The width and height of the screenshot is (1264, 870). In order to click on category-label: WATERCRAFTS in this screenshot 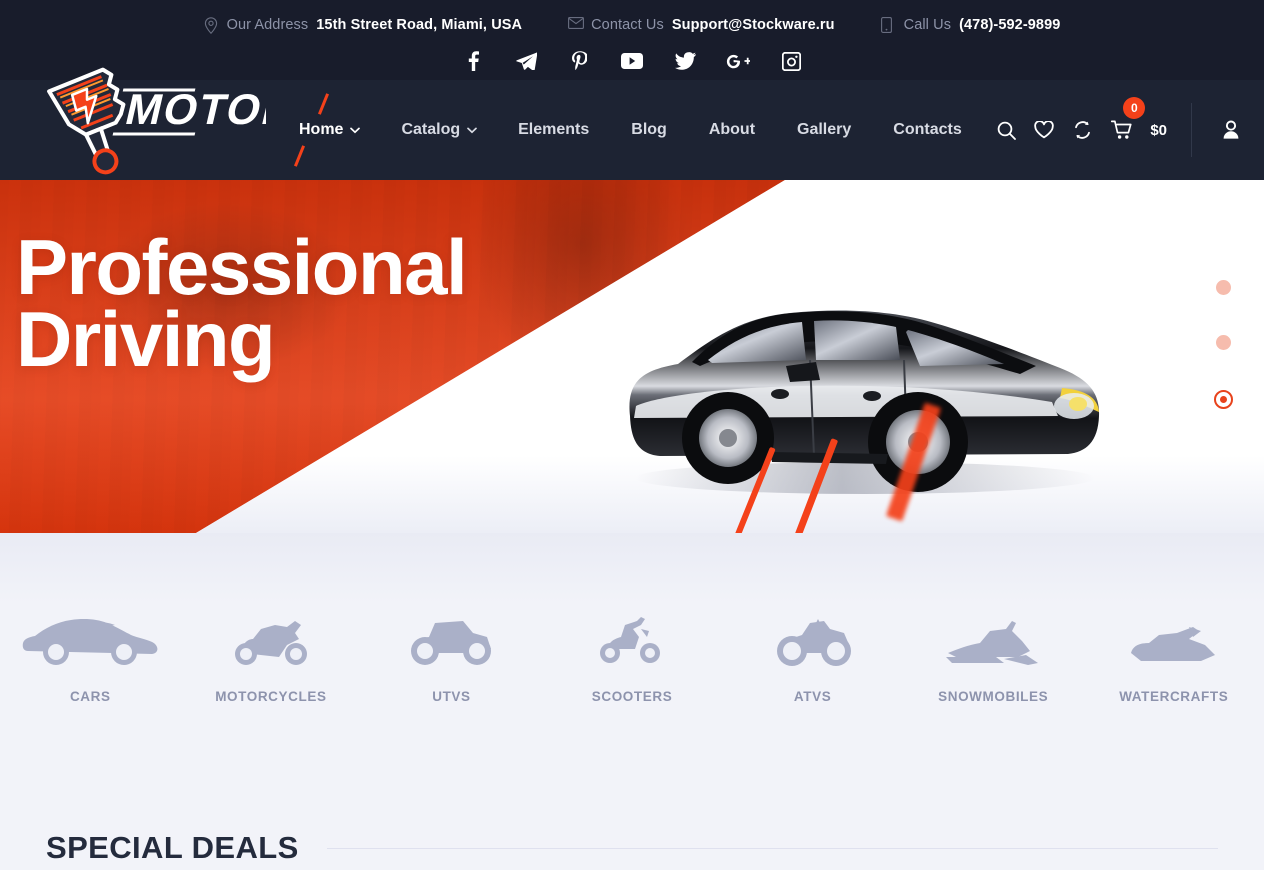, I will do `click(1174, 696)`.